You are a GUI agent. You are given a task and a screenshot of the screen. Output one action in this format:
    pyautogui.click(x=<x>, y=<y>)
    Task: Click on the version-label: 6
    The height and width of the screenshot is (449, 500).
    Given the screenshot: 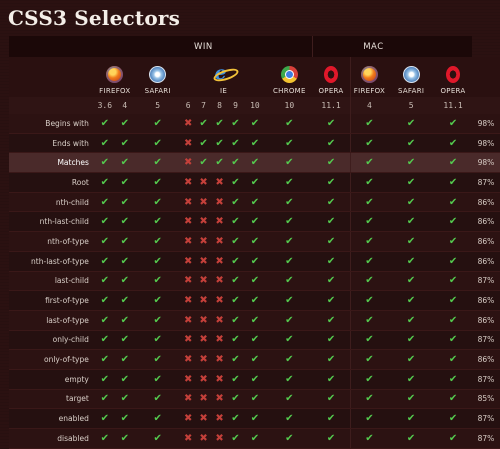 What is the action you would take?
    pyautogui.click(x=188, y=105)
    